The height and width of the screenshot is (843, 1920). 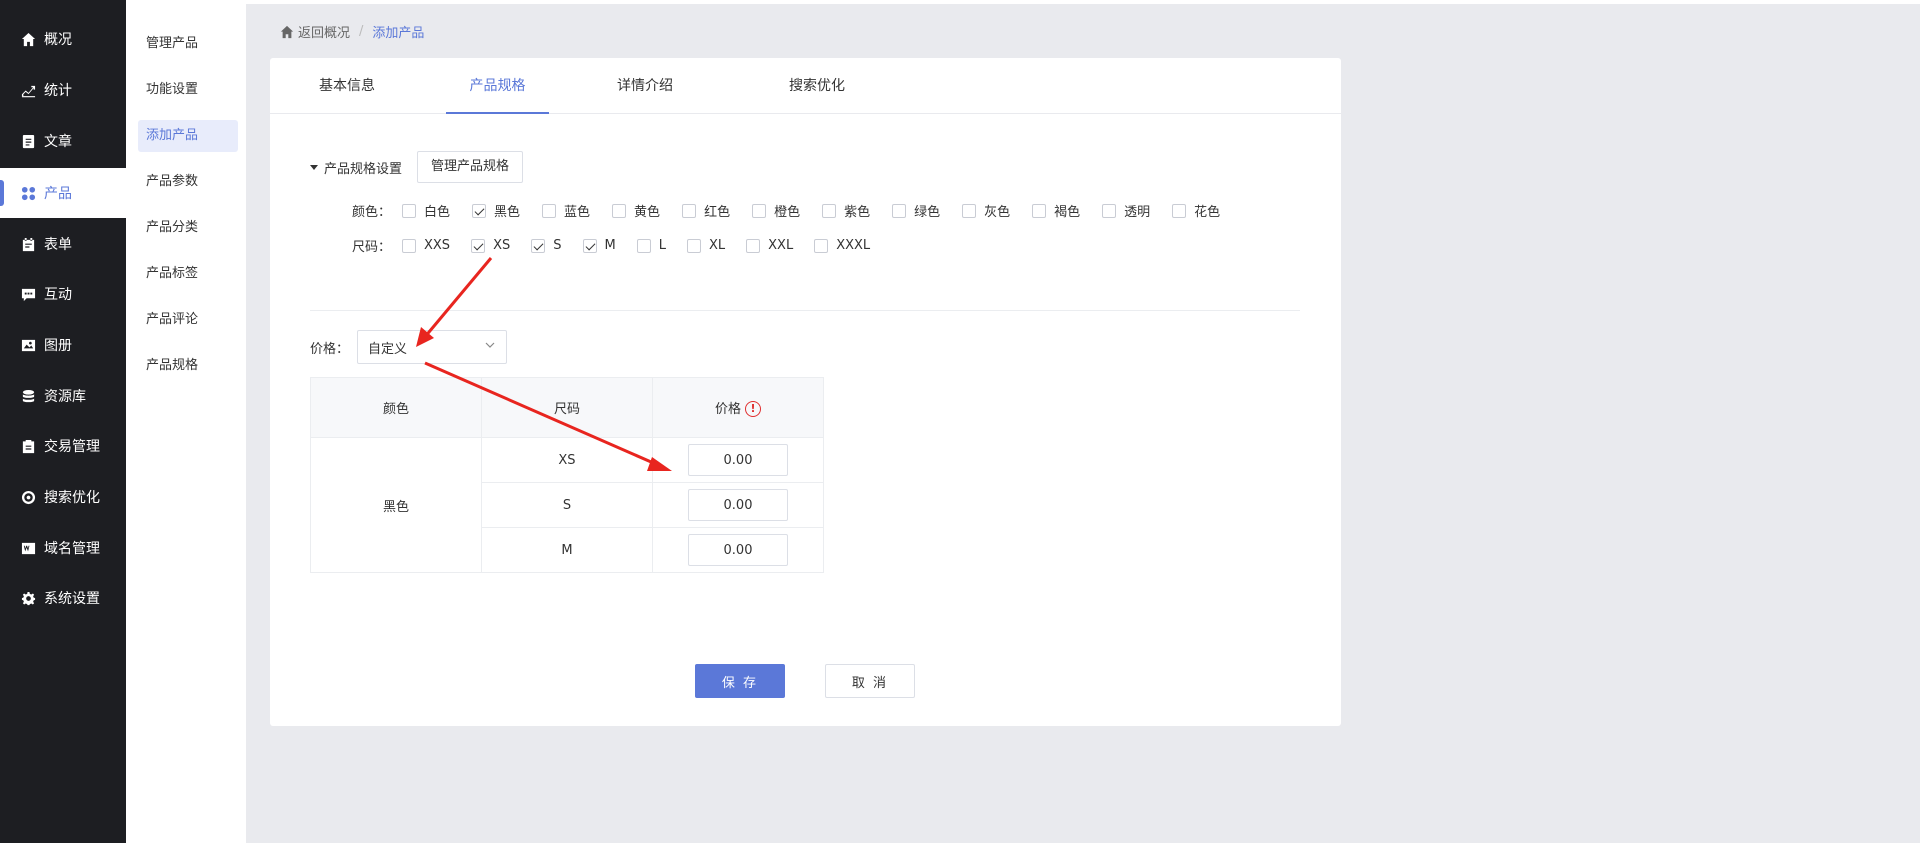 What do you see at coordinates (846, 210) in the screenshot?
I see `color-option: 紫色` at bounding box center [846, 210].